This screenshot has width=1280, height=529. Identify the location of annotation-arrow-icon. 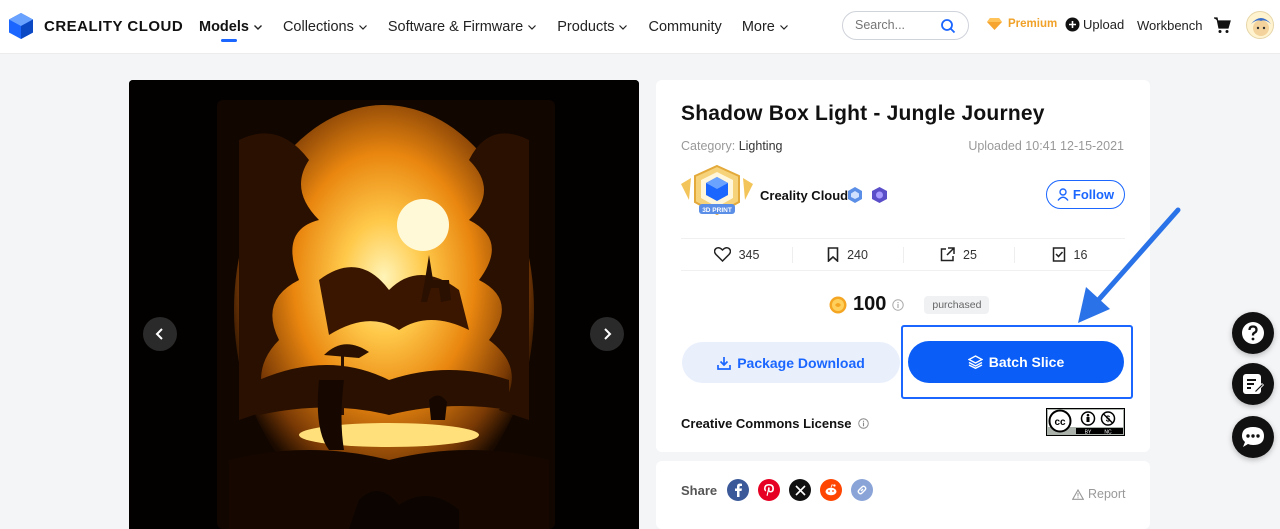
(1129, 265).